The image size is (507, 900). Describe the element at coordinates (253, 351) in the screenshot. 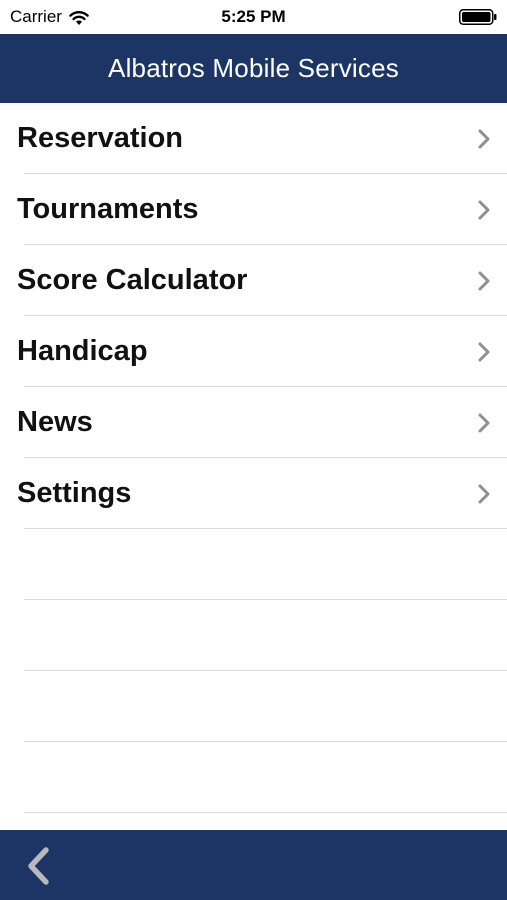

I see `menu-item-handicap: Handicap` at that location.